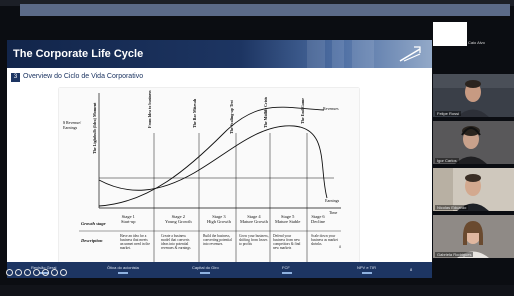 The image size is (514, 296). I want to click on stage-name: Stage 2 Young Growth, so click(178, 219).